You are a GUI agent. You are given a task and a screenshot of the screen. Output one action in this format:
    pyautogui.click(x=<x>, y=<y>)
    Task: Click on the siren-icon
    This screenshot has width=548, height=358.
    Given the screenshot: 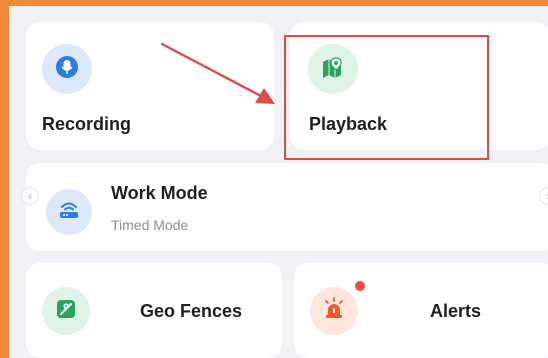 What is the action you would take?
    pyautogui.click(x=334, y=311)
    